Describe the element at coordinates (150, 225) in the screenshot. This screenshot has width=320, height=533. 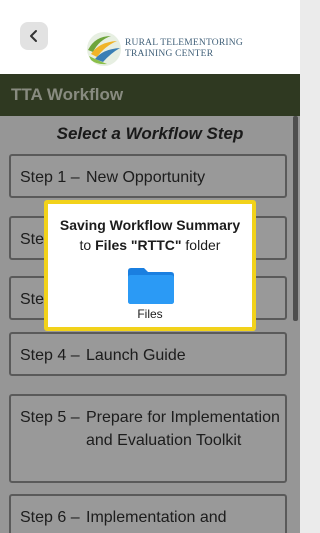
I see `modal-title: Saving Workflow Summary` at that location.